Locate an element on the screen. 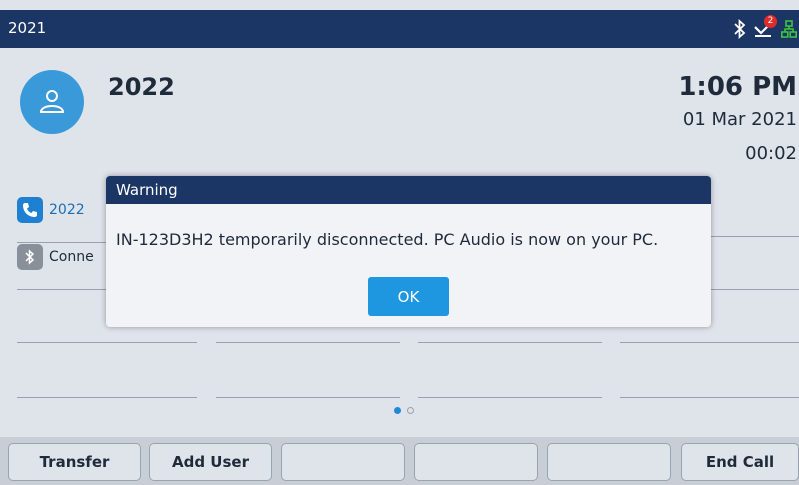  line-label: Conne is located at coordinates (71, 257).